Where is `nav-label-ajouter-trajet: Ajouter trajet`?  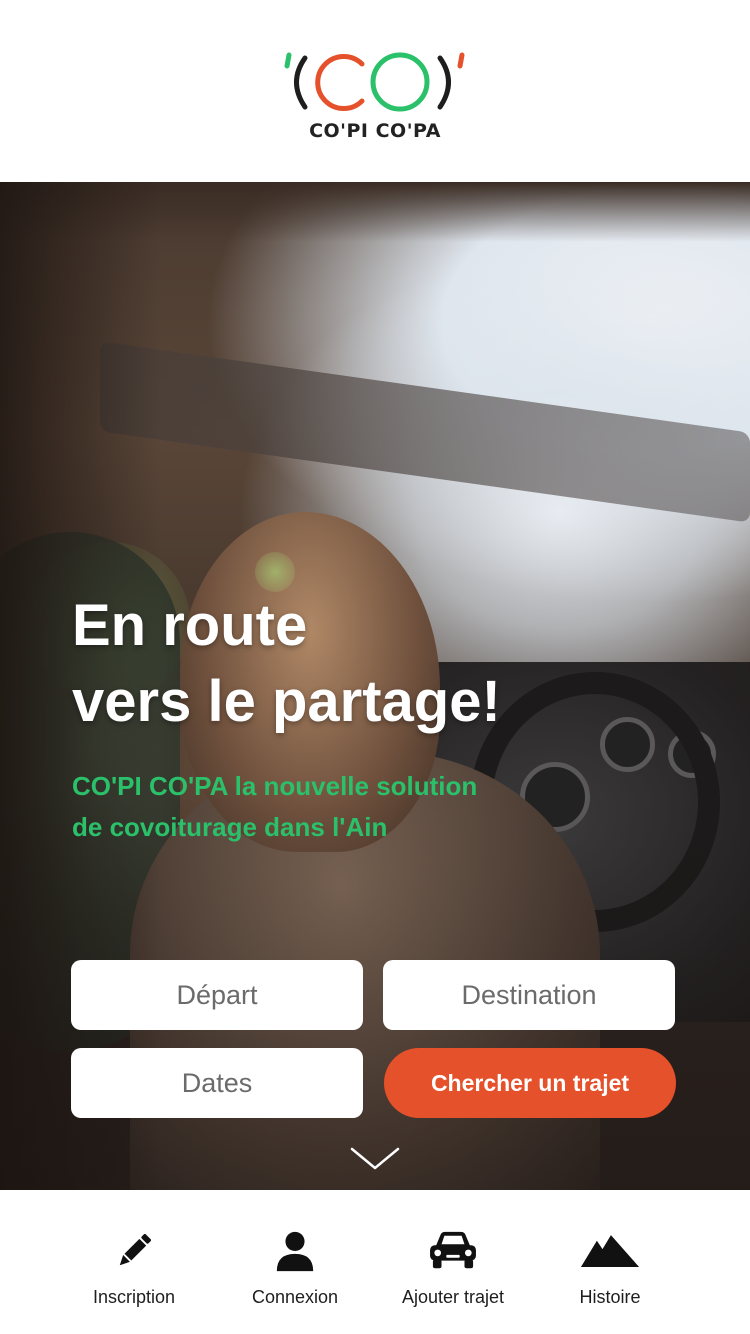
nav-label-ajouter-trajet: Ajouter trajet is located at coordinates (453, 1297).